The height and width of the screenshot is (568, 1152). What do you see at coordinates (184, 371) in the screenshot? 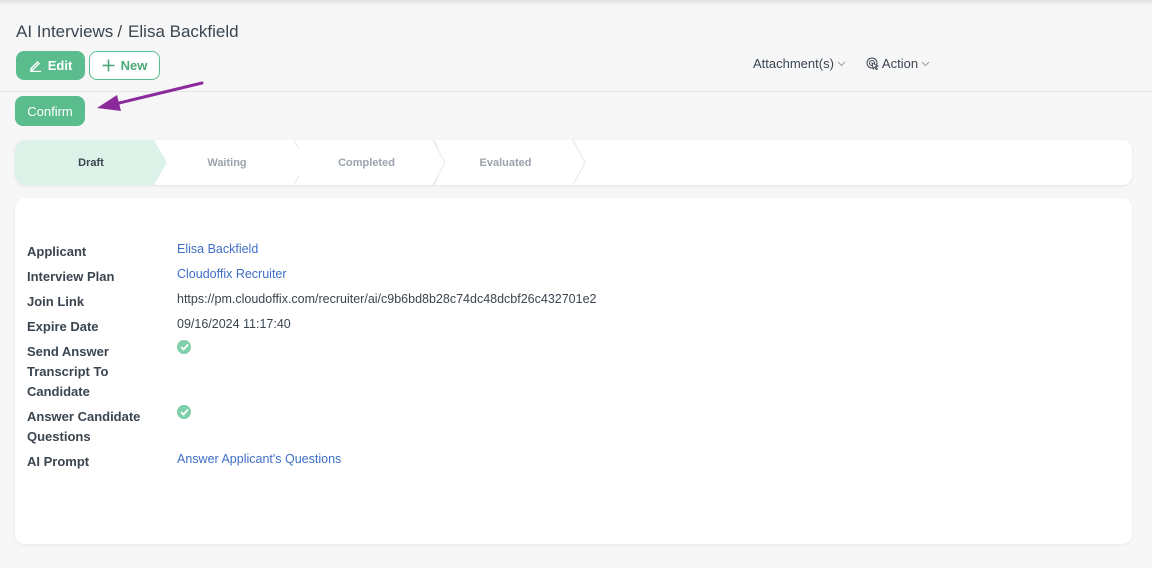
I see `send-transcript-value` at bounding box center [184, 371].